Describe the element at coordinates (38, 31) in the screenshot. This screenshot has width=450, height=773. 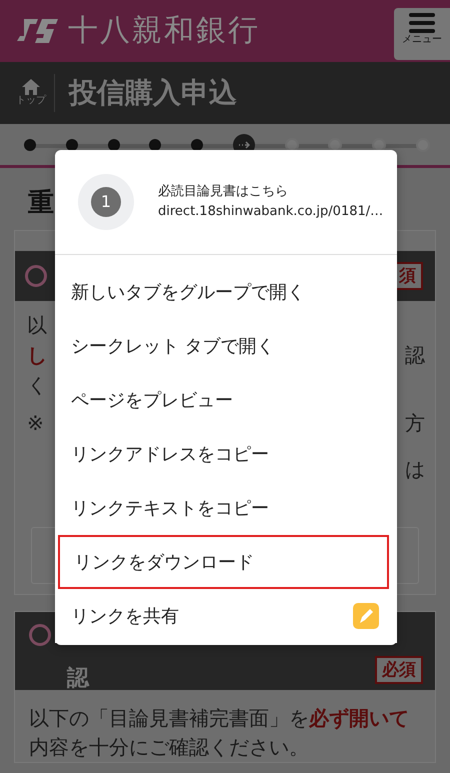
I see `logo-icon` at that location.